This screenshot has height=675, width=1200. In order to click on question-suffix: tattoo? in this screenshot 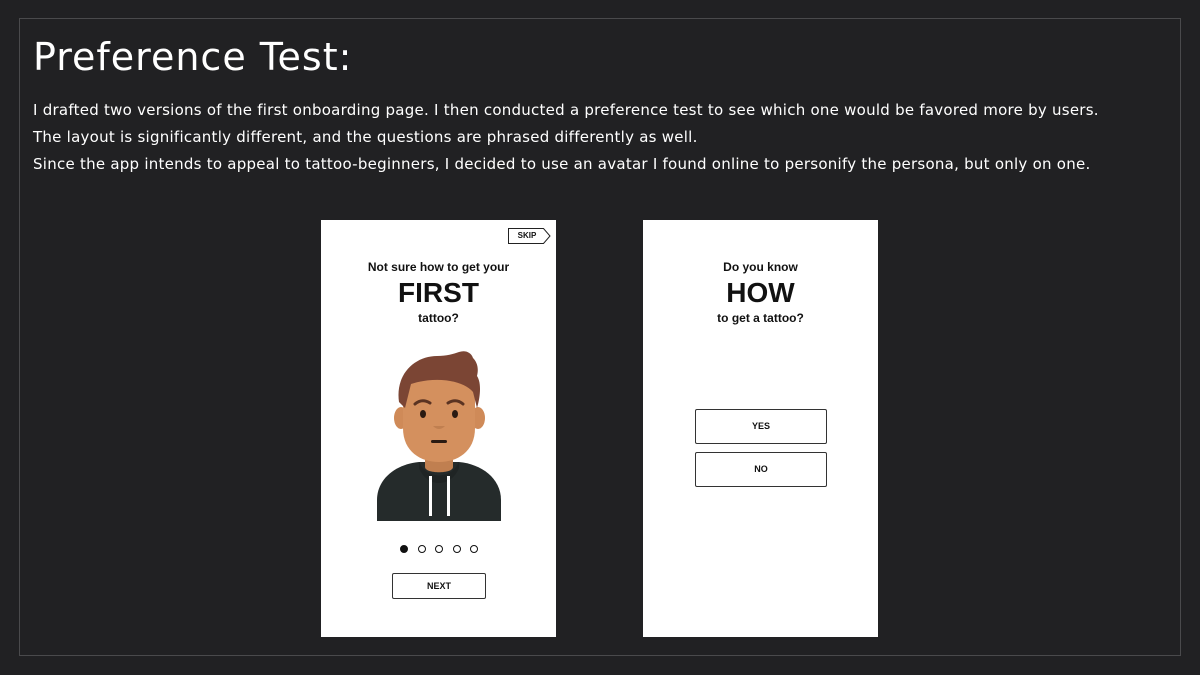, I will do `click(438, 318)`.